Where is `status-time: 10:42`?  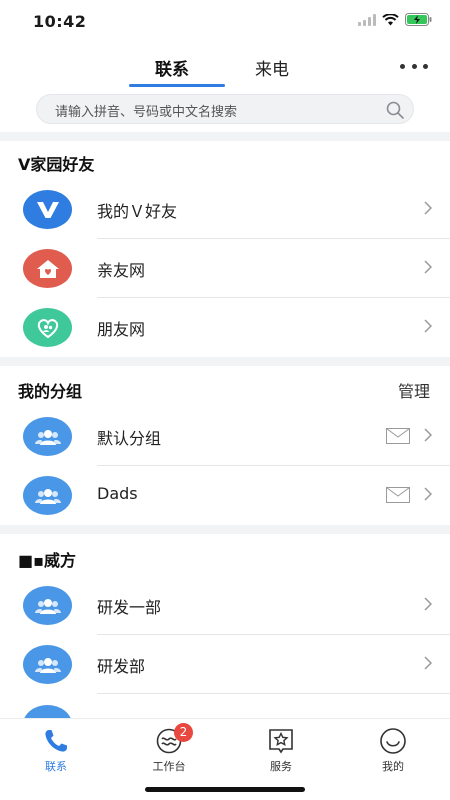 status-time: 10:42 is located at coordinates (60, 21).